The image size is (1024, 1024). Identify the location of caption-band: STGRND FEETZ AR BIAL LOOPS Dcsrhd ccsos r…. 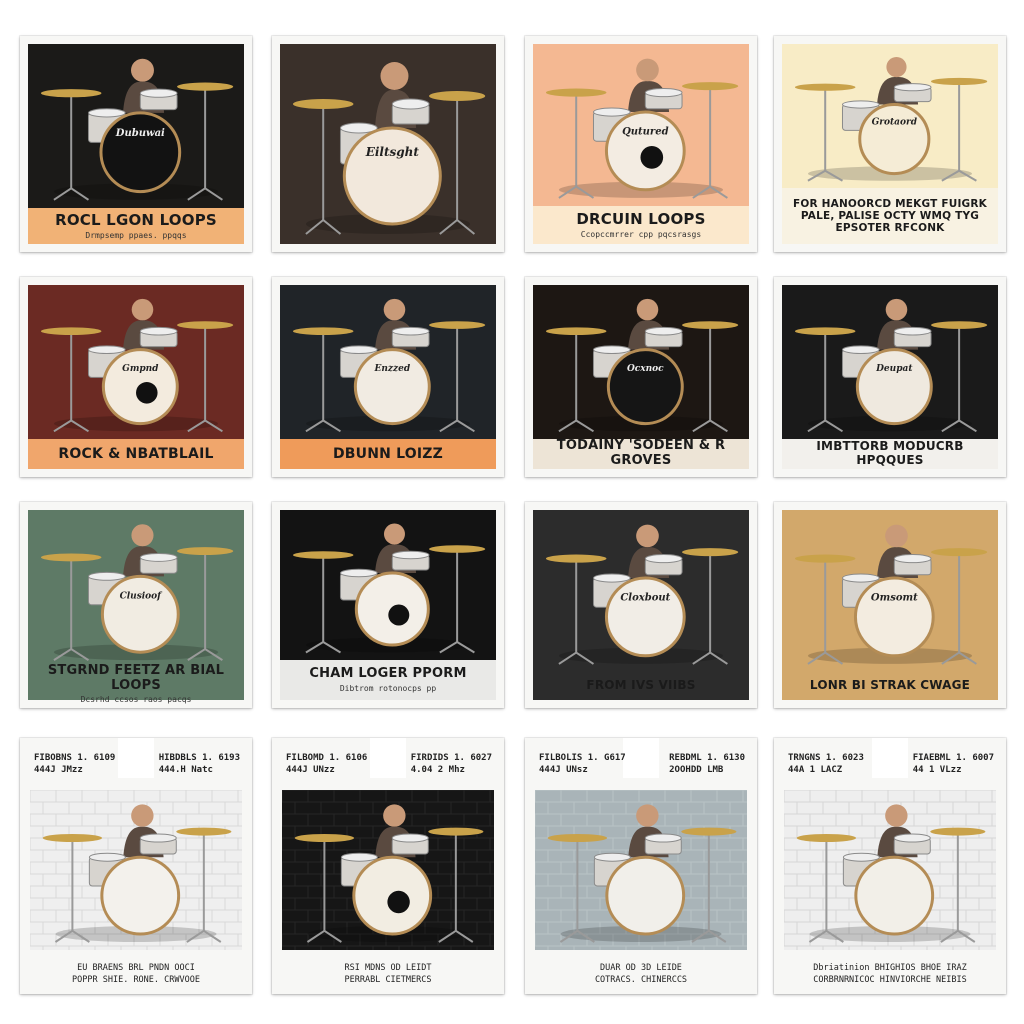
(136, 683).